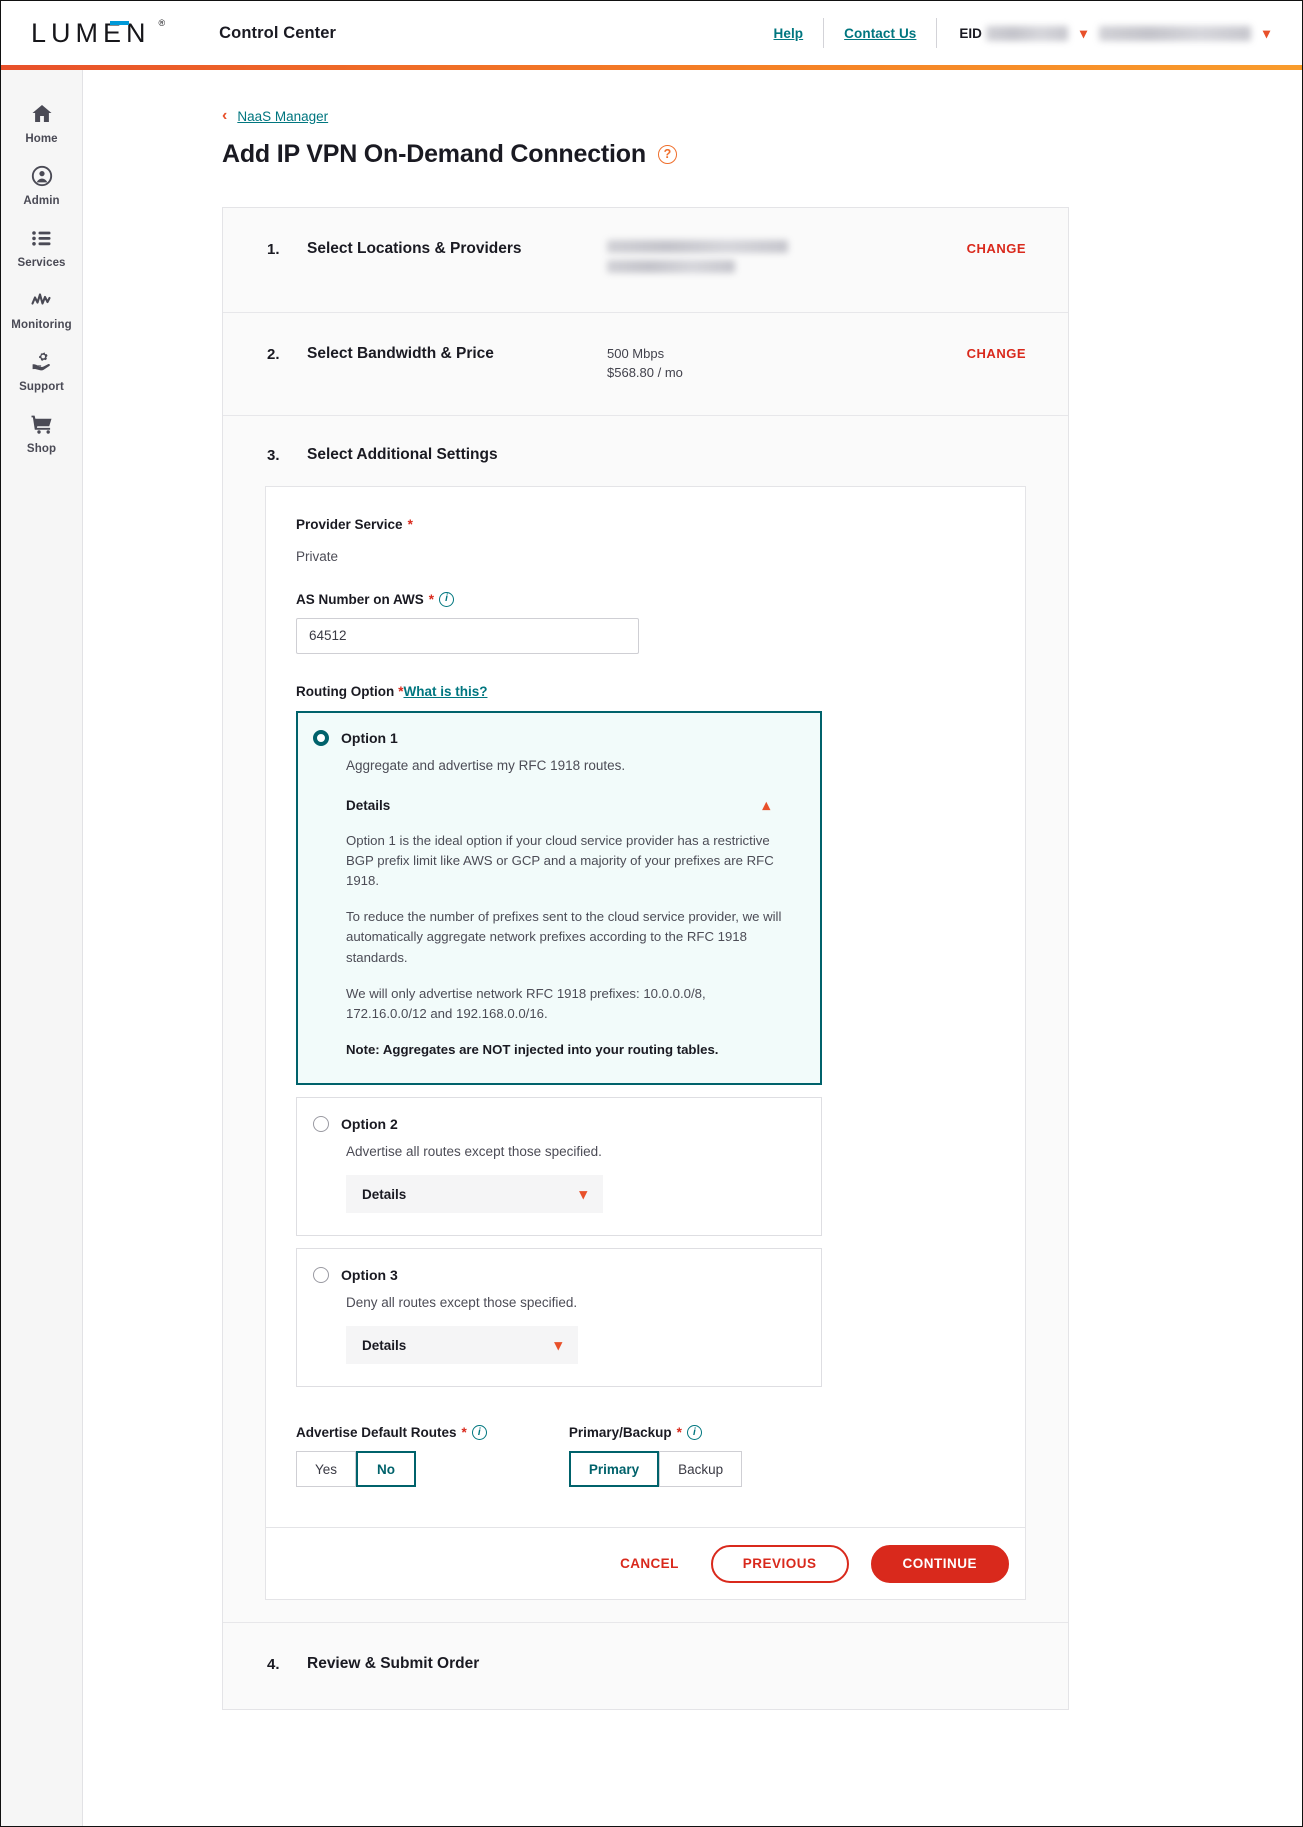 This screenshot has width=1303, height=1827. I want to click on eid-label: EID, so click(970, 33).